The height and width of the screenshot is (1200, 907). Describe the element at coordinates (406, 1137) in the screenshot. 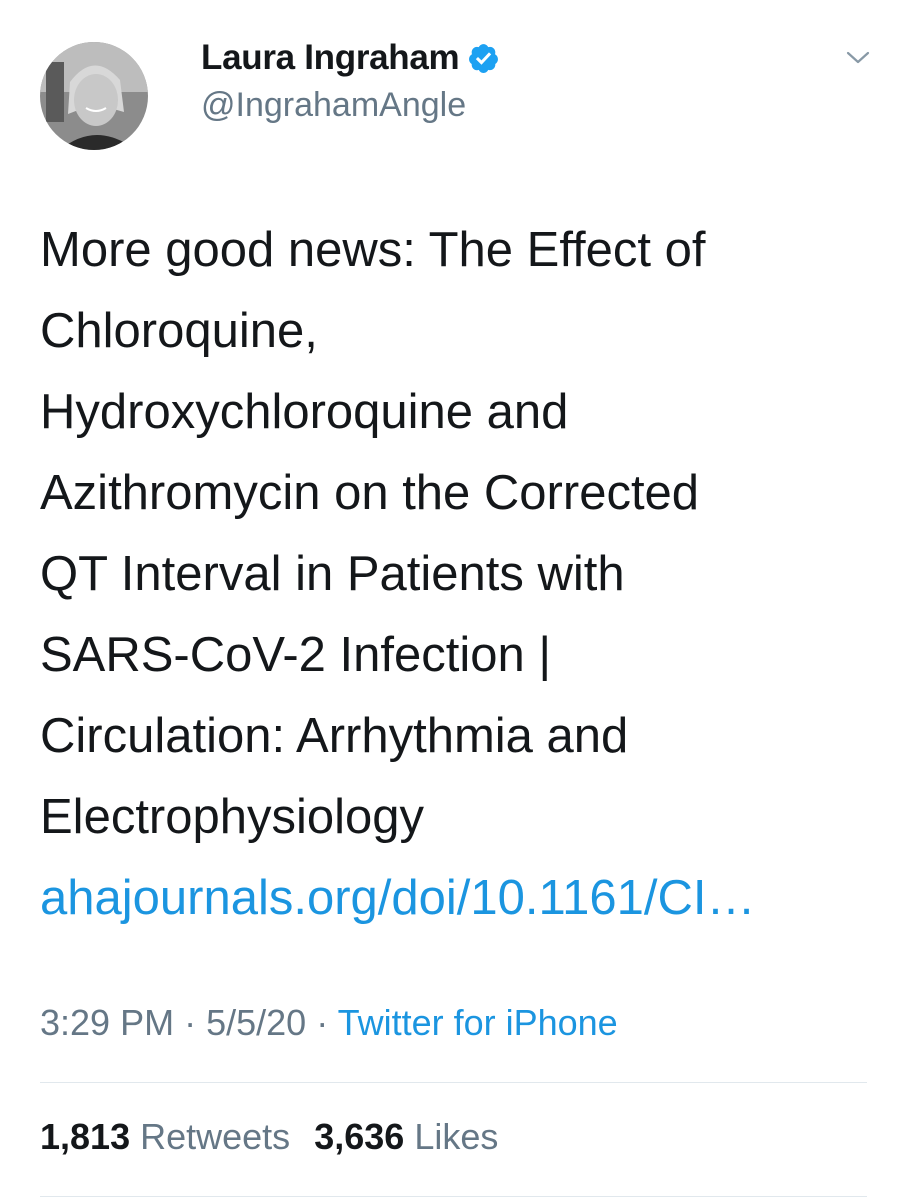

I see `likes-stat: 3,636 Likes` at that location.